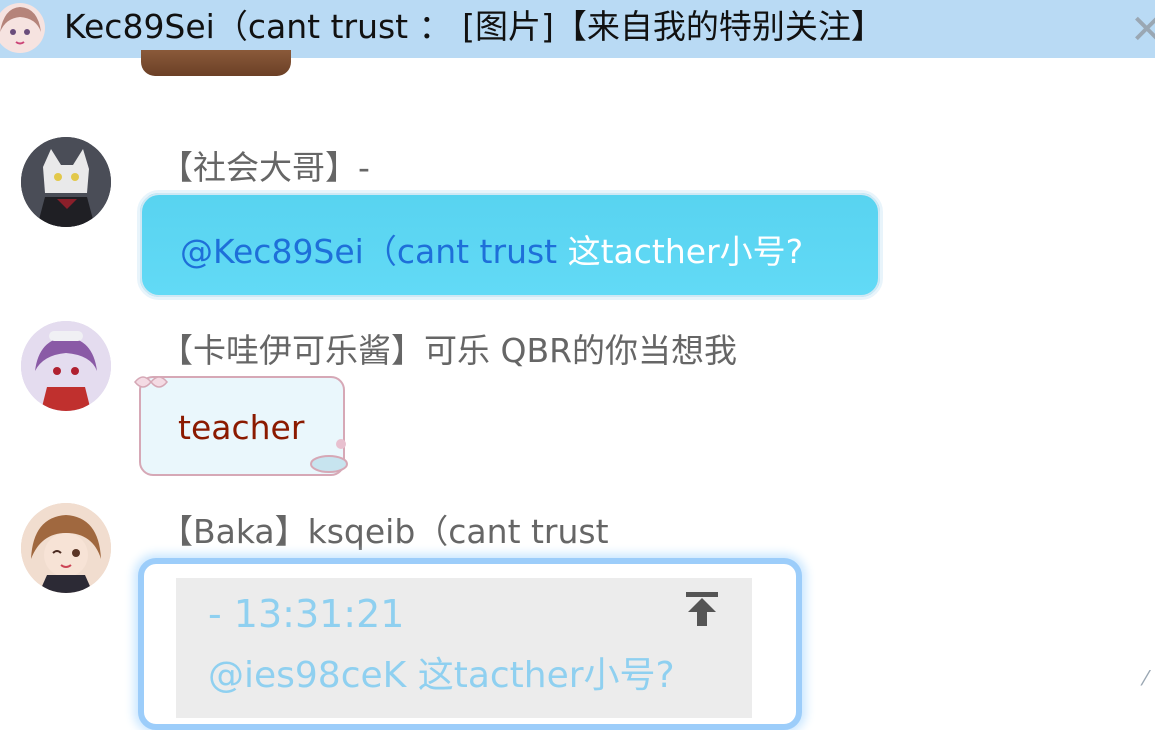  What do you see at coordinates (441, 675) in the screenshot?
I see `quote-text: @ies98ceK 这tacther小号?` at bounding box center [441, 675].